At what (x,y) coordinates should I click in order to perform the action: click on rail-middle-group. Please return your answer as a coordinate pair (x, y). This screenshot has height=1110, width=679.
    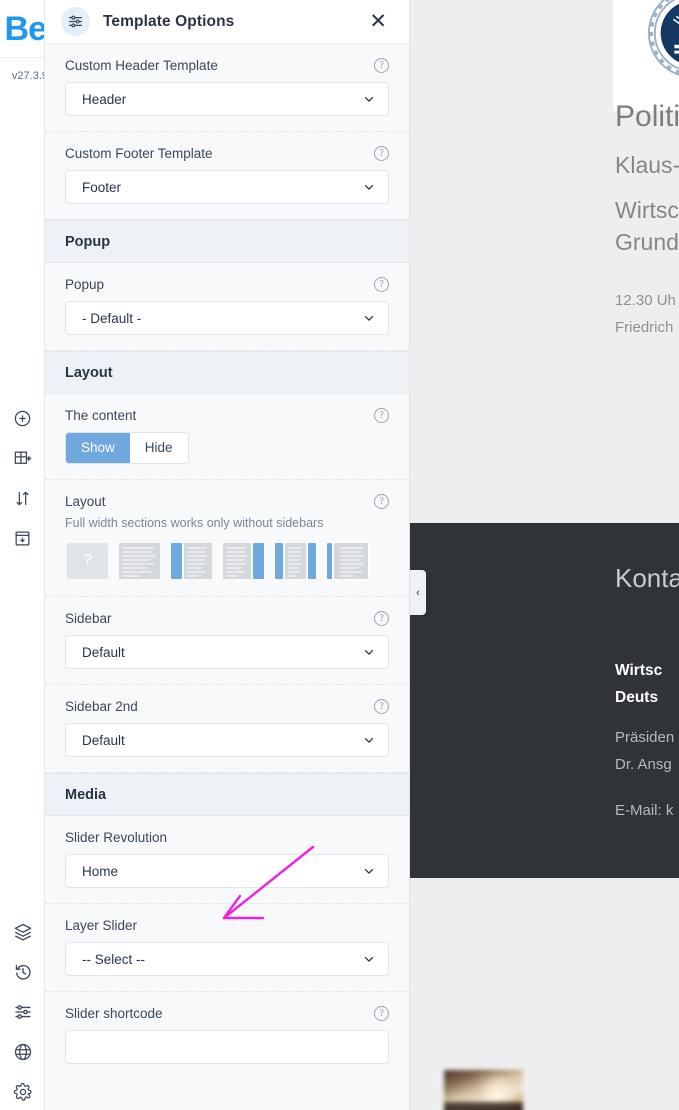
    Looking at the image, I should click on (22, 478).